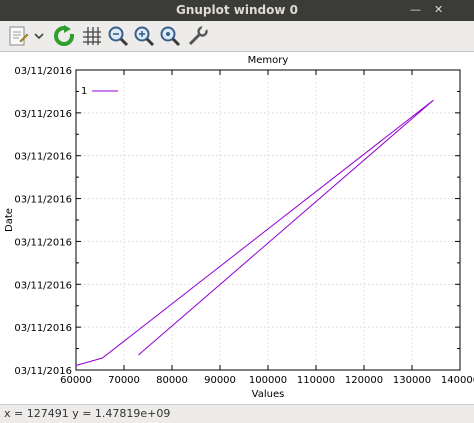 The width and height of the screenshot is (474, 423). What do you see at coordinates (144, 36) in the screenshot?
I see `zoom-next-icon` at bounding box center [144, 36].